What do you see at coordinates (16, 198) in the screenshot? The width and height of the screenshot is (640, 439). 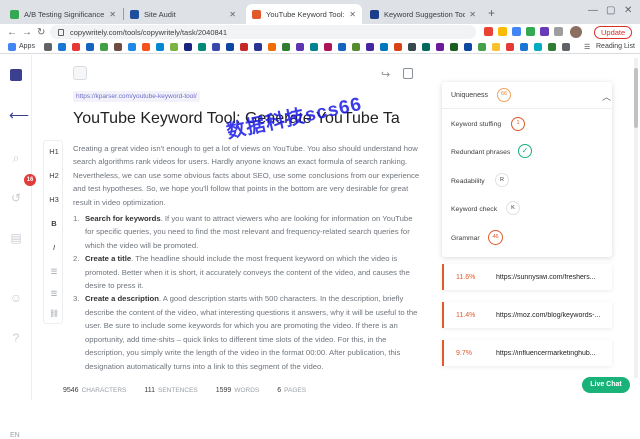 I see `history-icon: ↺` at bounding box center [16, 198].